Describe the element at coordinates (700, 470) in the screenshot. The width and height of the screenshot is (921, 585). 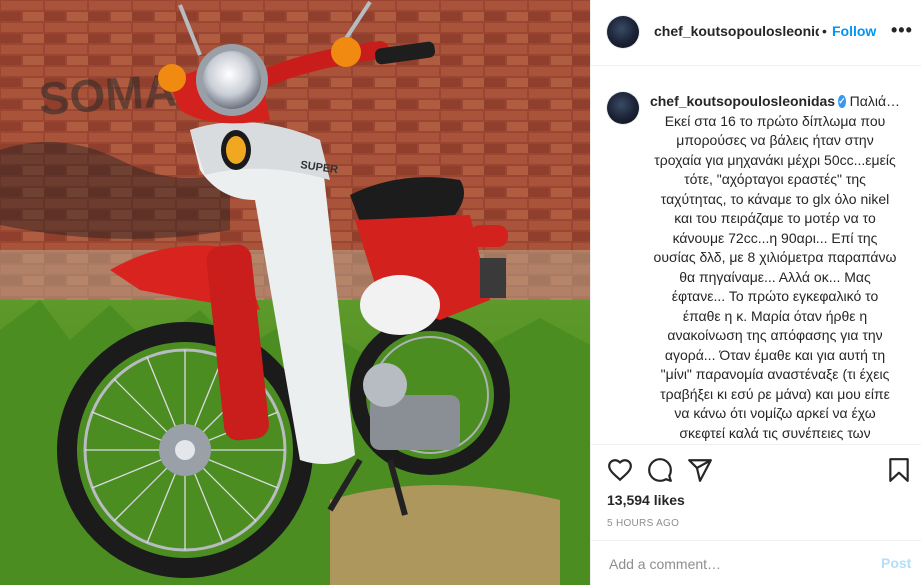
I see `share-icon` at that location.